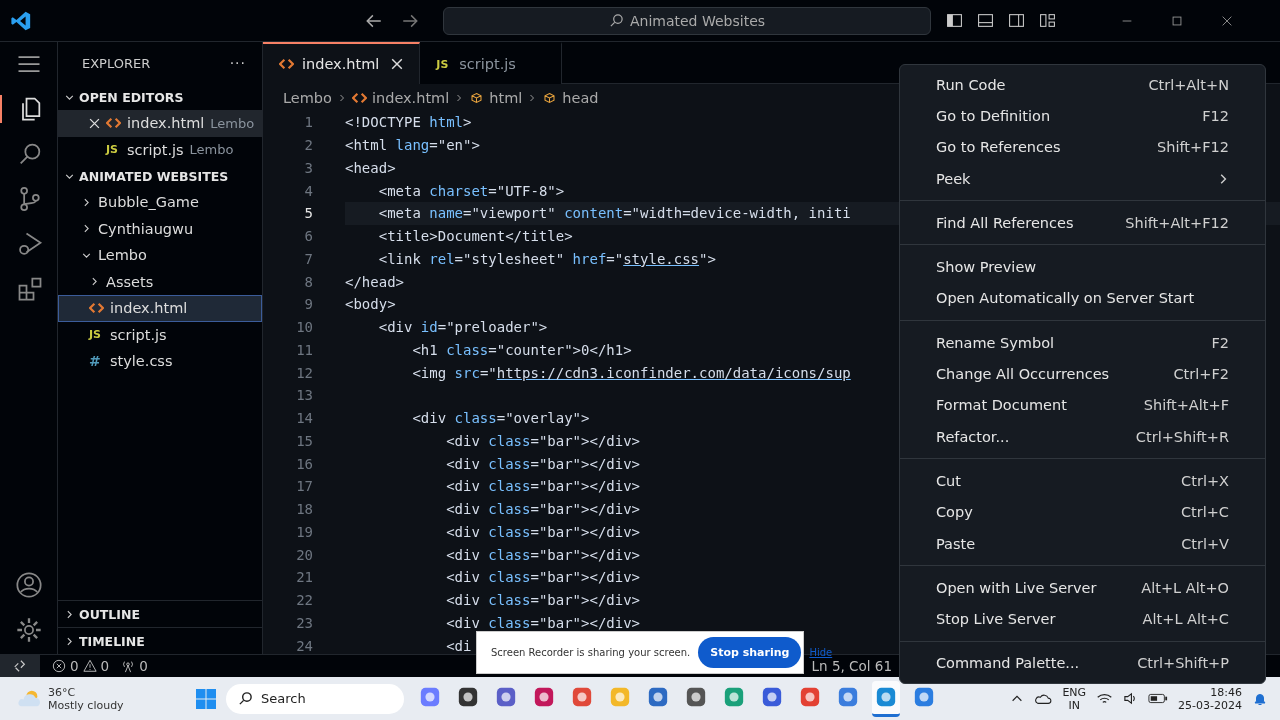  Describe the element at coordinates (308, 190) in the screenshot. I see `line-number: 4` at that location.